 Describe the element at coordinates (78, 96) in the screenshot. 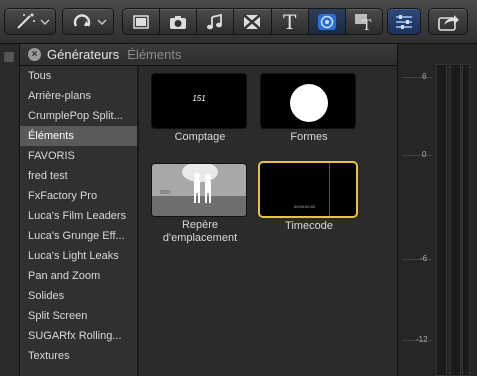

I see `sidebar-item-arriere-plans: Arrière-plans` at that location.